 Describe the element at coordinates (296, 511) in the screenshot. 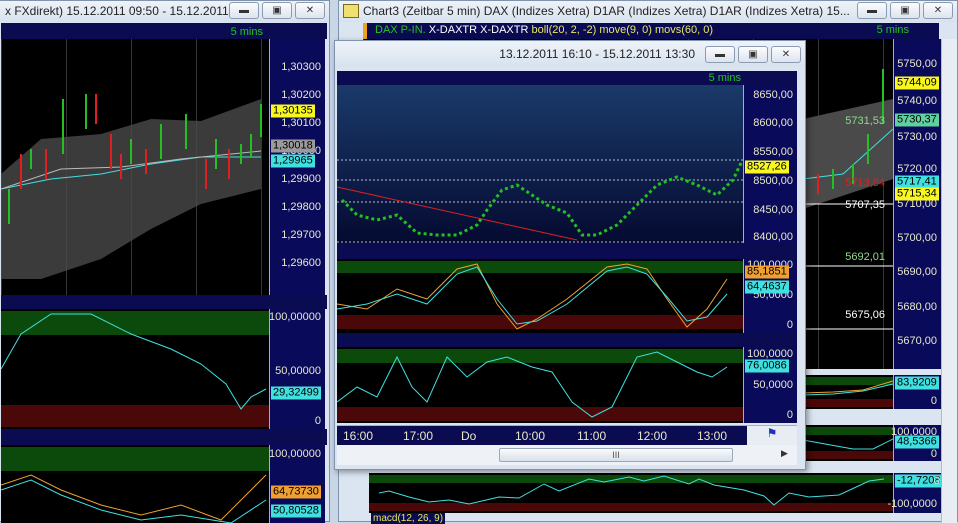

I see `ind2-value-tag: 50,80528` at that location.